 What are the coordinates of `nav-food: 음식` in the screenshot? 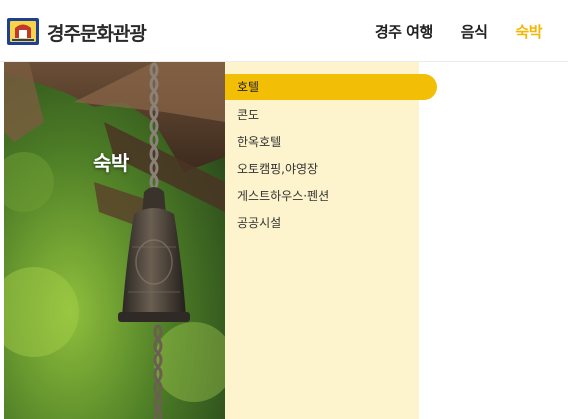 It's located at (474, 31).